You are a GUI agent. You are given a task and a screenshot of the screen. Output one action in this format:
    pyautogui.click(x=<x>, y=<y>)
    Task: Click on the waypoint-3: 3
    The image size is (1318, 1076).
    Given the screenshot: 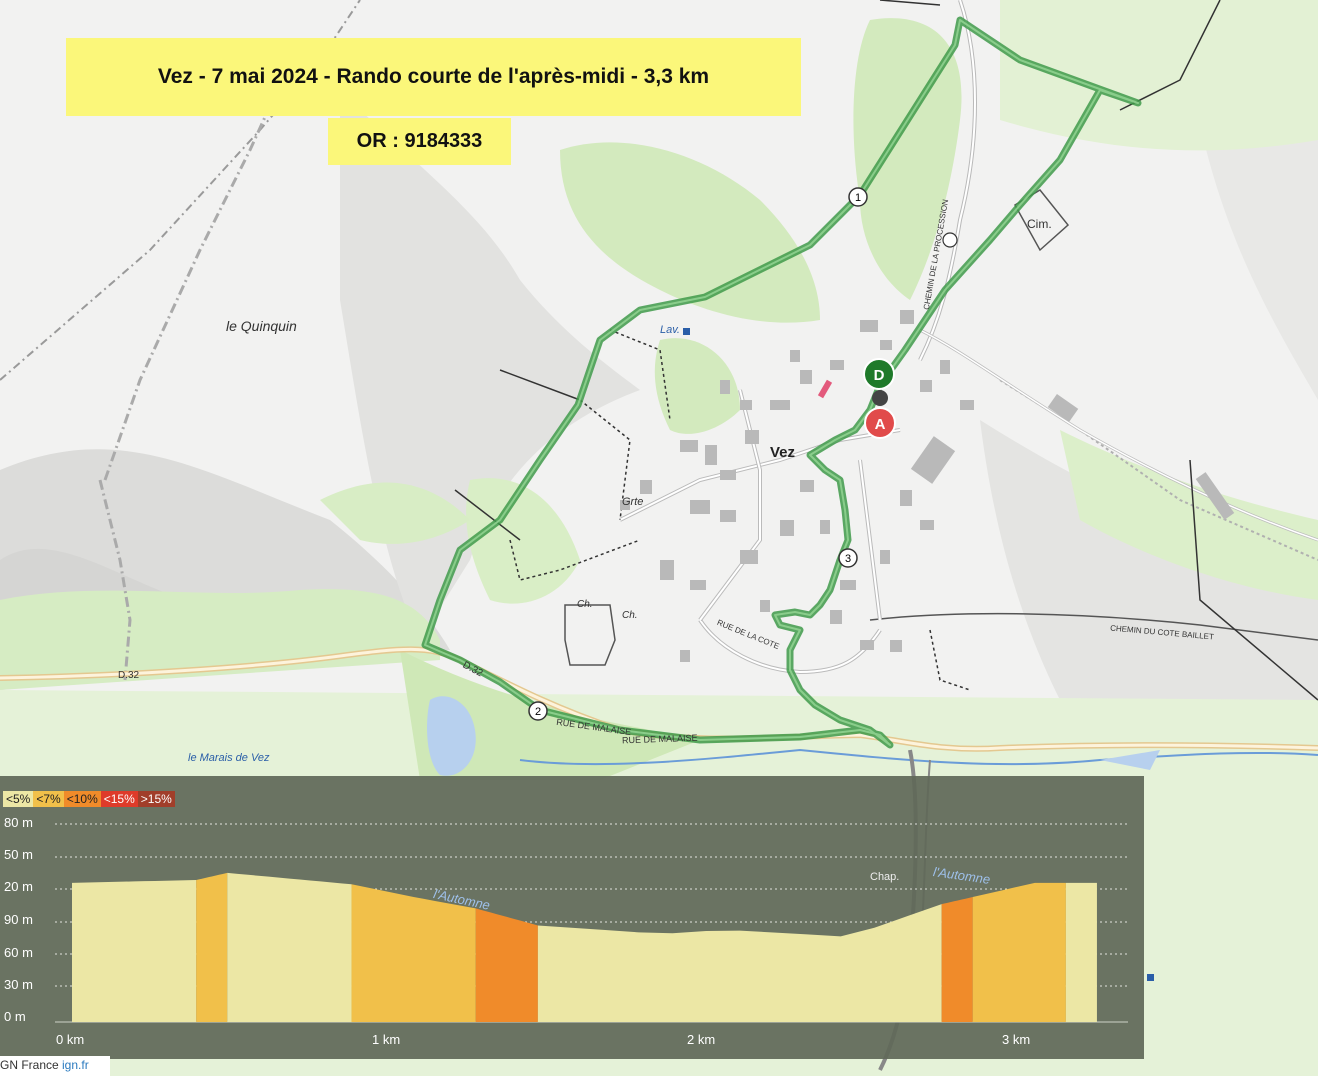 What is the action you would take?
    pyautogui.click(x=848, y=558)
    